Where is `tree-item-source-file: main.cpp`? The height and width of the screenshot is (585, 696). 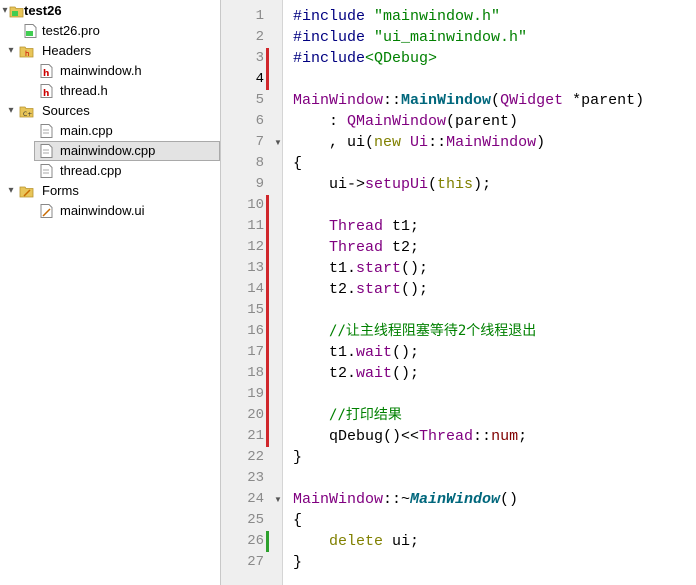
tree-item-source-file: main.cpp is located at coordinates (110, 131).